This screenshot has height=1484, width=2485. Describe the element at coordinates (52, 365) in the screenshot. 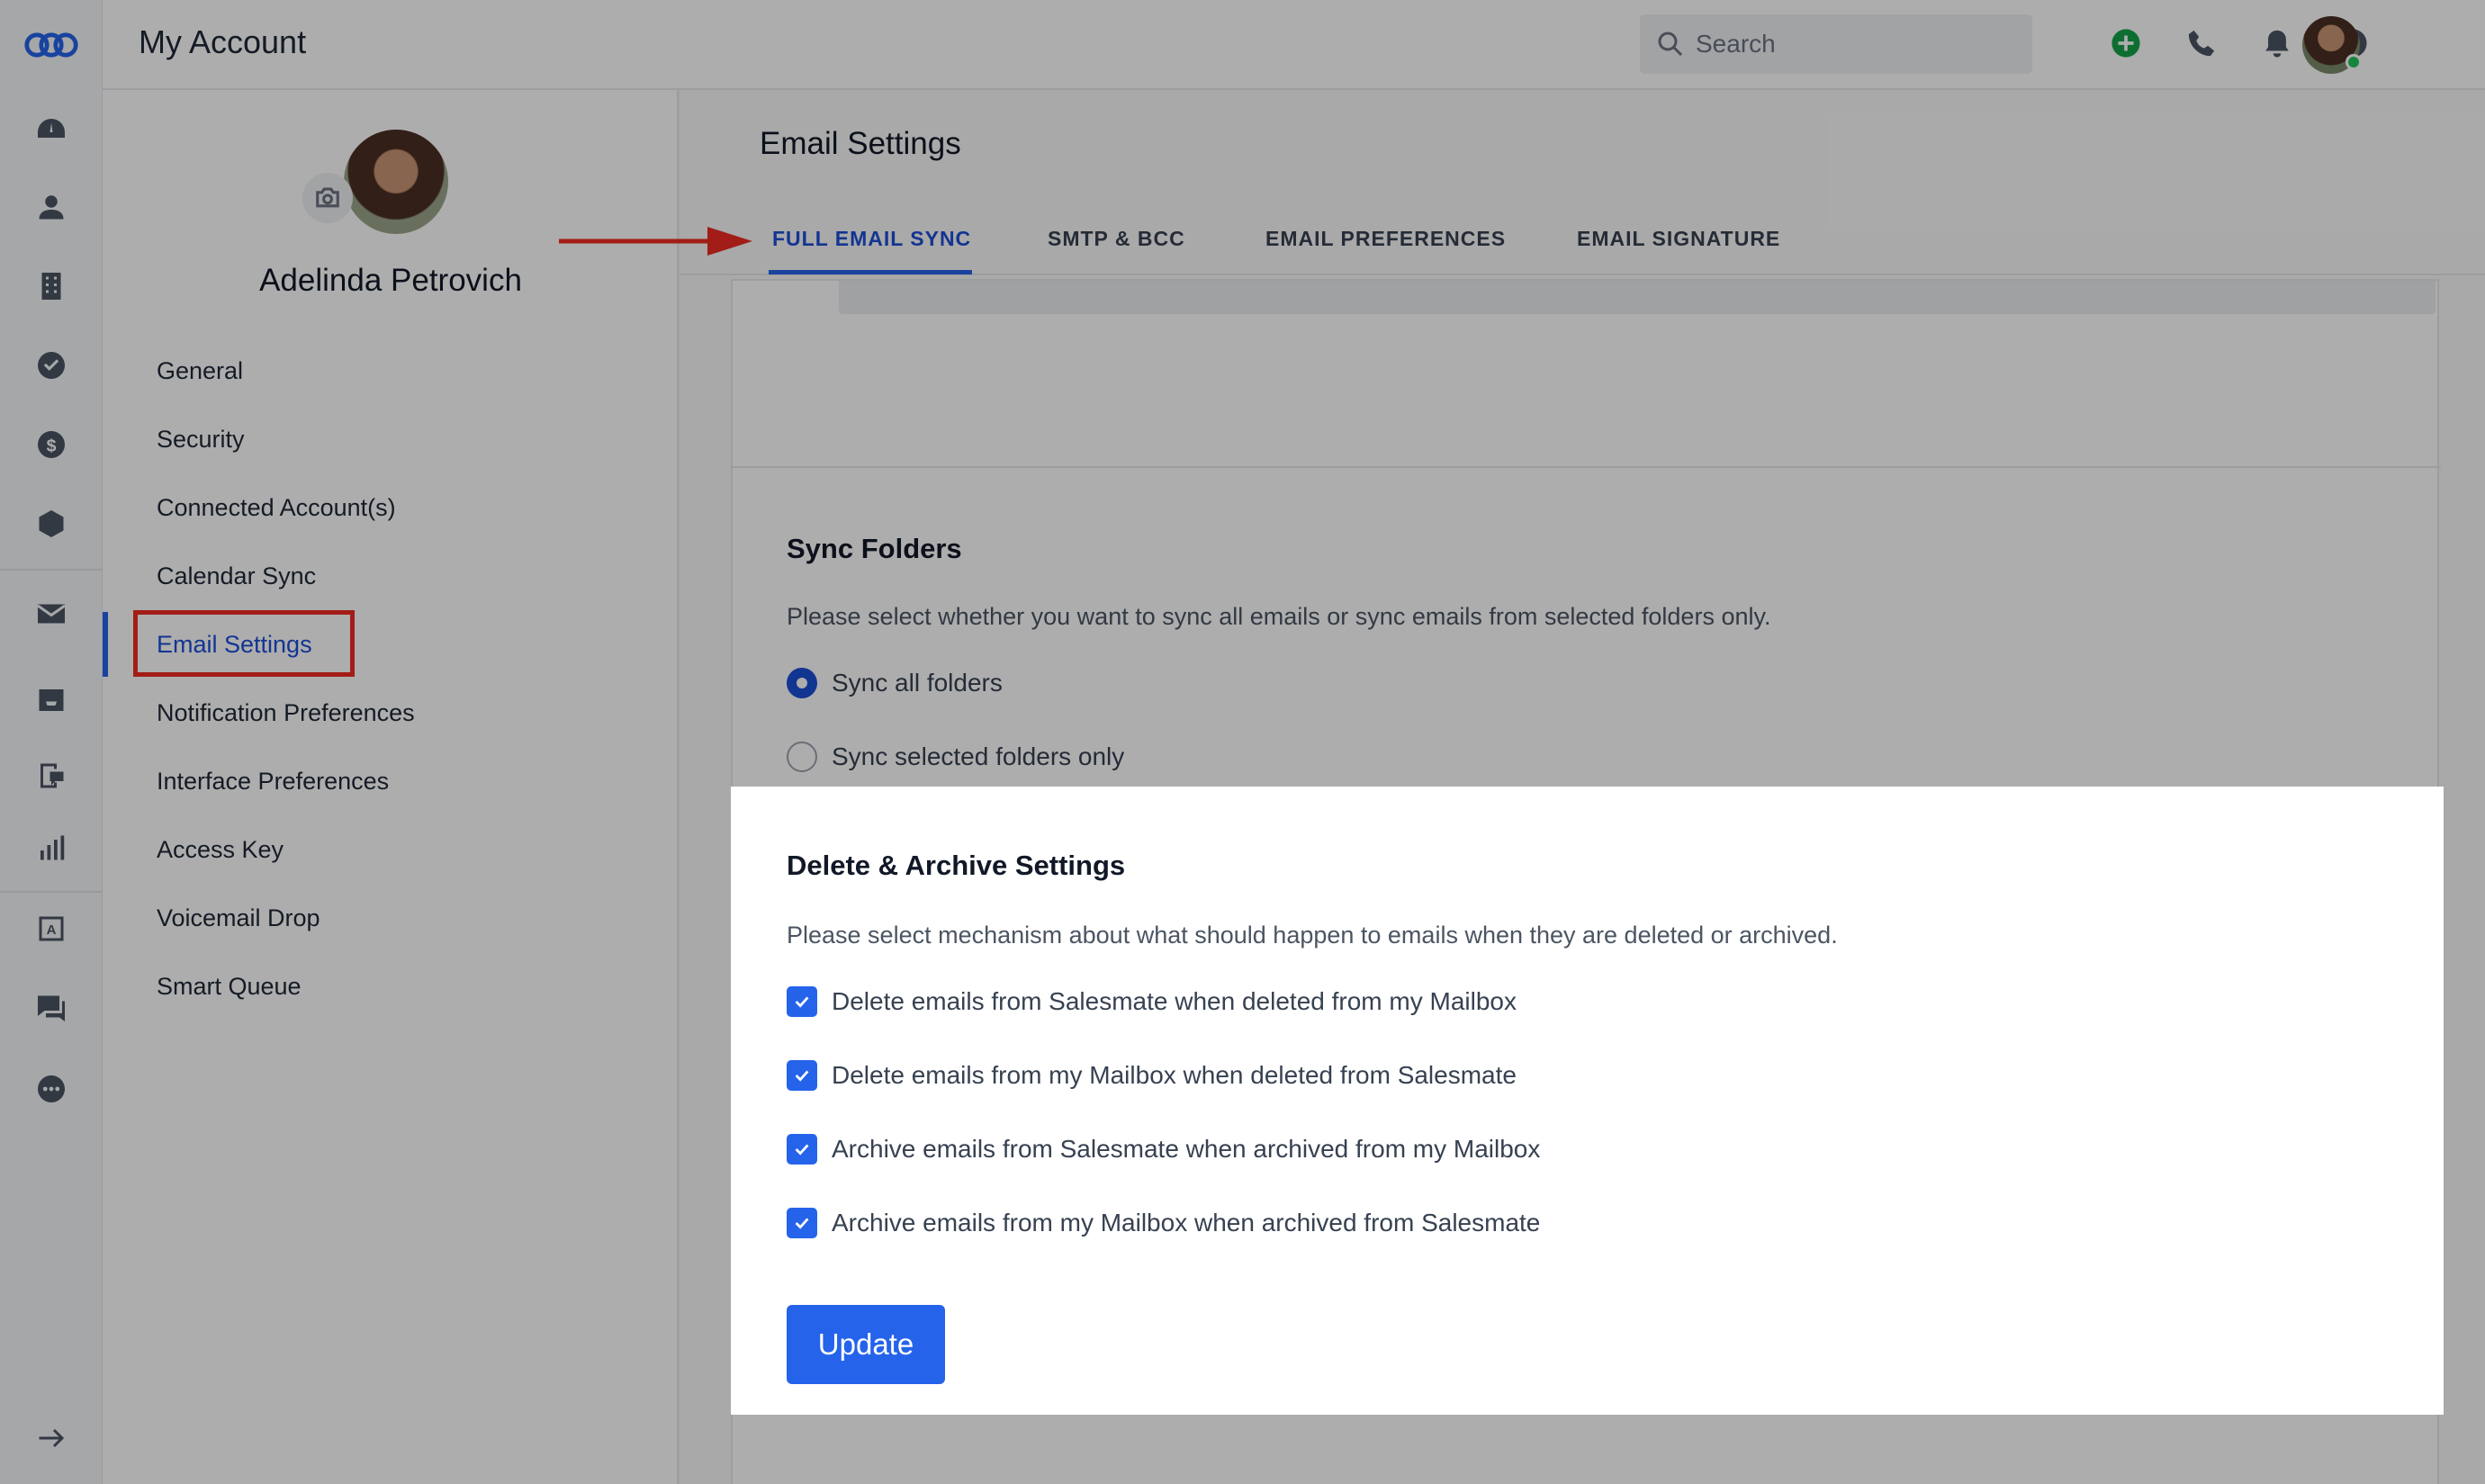

I see `tasks-icon` at that location.